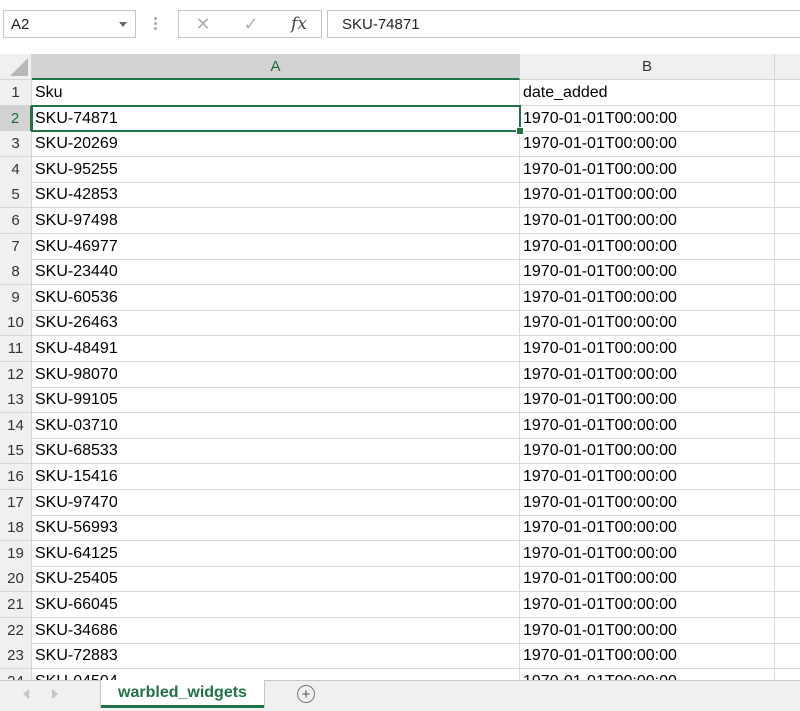  Describe the element at coordinates (276, 400) in the screenshot. I see `cell-sku: SKU-99105` at that location.